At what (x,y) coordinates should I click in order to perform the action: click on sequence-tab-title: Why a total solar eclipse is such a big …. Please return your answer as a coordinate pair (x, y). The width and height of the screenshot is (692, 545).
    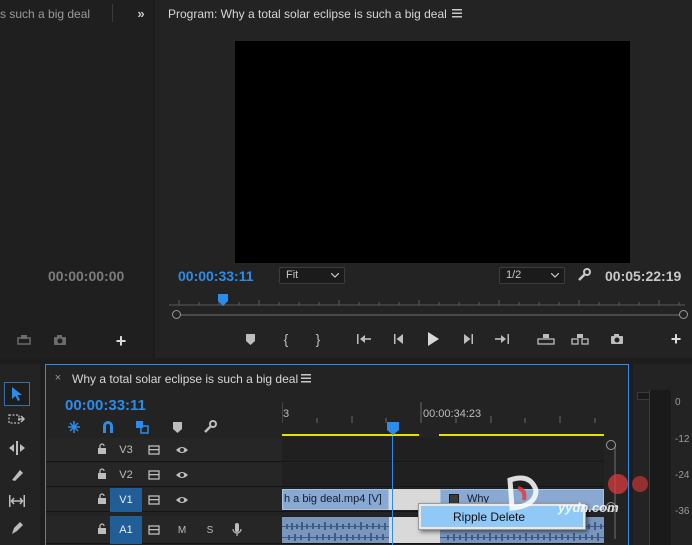
    Looking at the image, I should click on (185, 379).